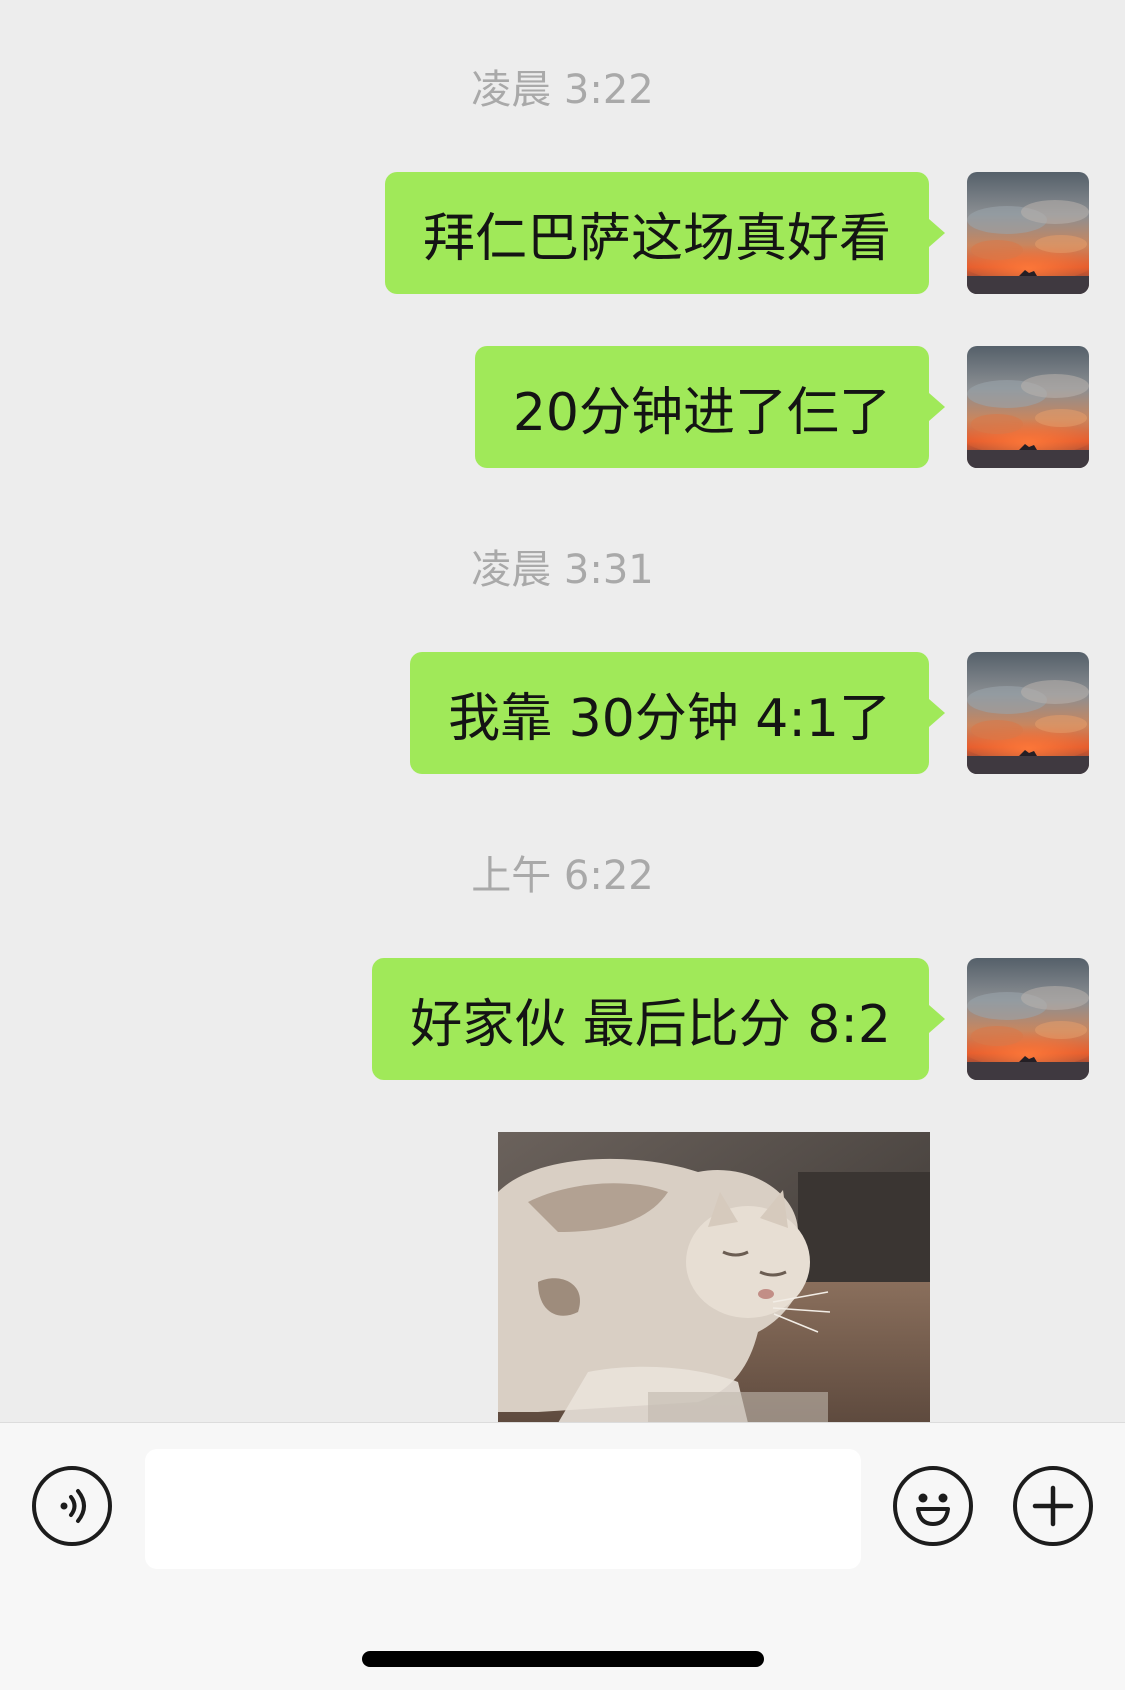 This screenshot has height=1690, width=1125. I want to click on cat-sticker, so click(714, 1277).